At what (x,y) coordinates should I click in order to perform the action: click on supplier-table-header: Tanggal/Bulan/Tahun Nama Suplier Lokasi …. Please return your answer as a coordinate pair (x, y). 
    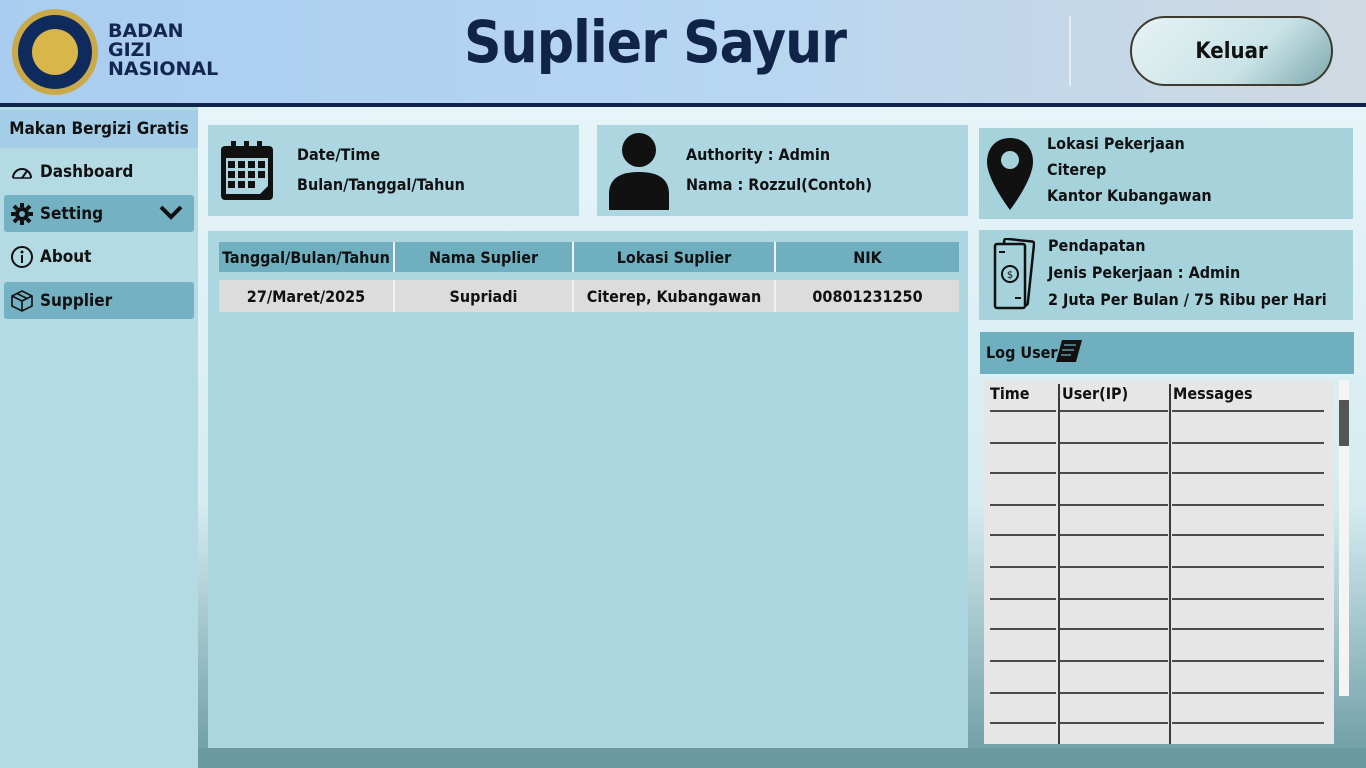
    Looking at the image, I should click on (589, 257).